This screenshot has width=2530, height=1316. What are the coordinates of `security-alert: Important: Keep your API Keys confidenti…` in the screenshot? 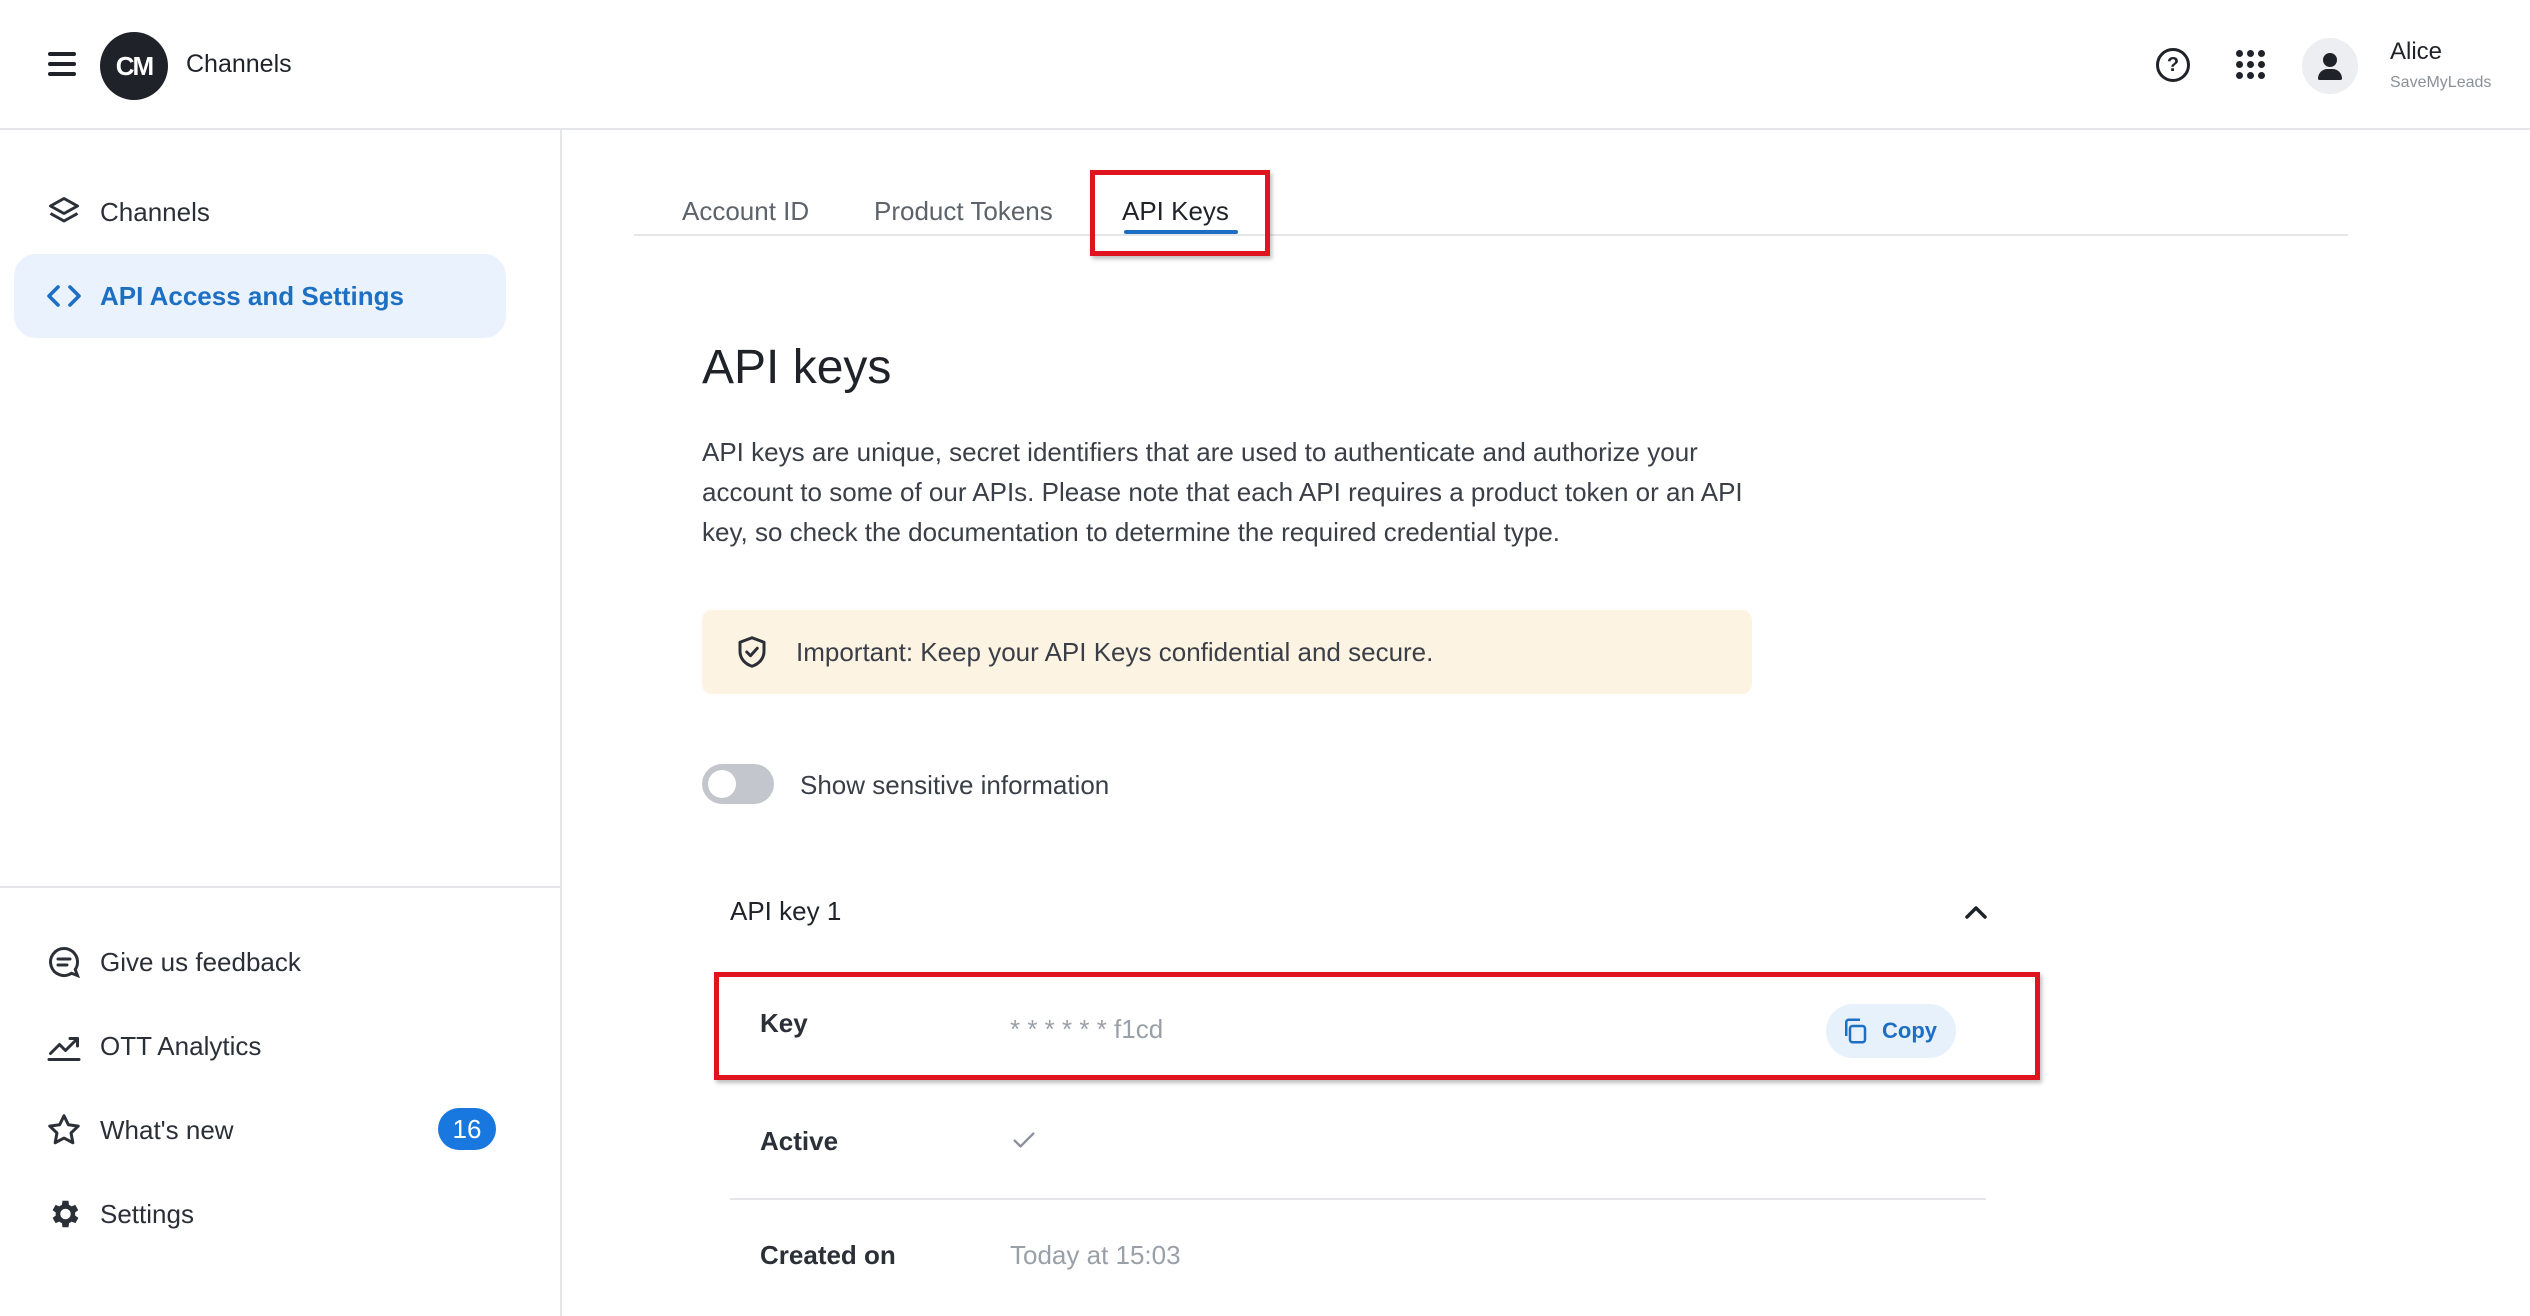 It's located at (1227, 652).